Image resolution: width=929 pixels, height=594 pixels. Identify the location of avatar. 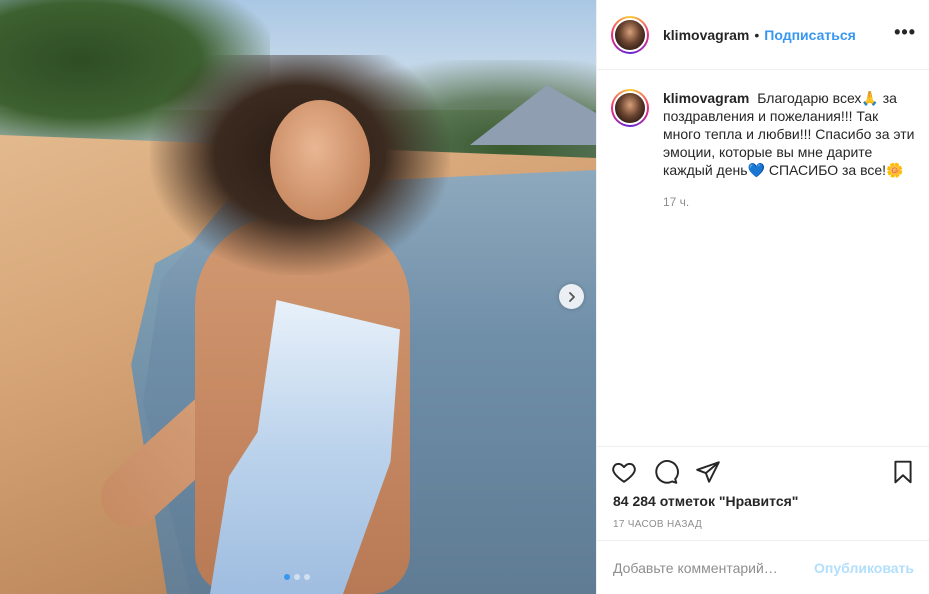
(630, 34).